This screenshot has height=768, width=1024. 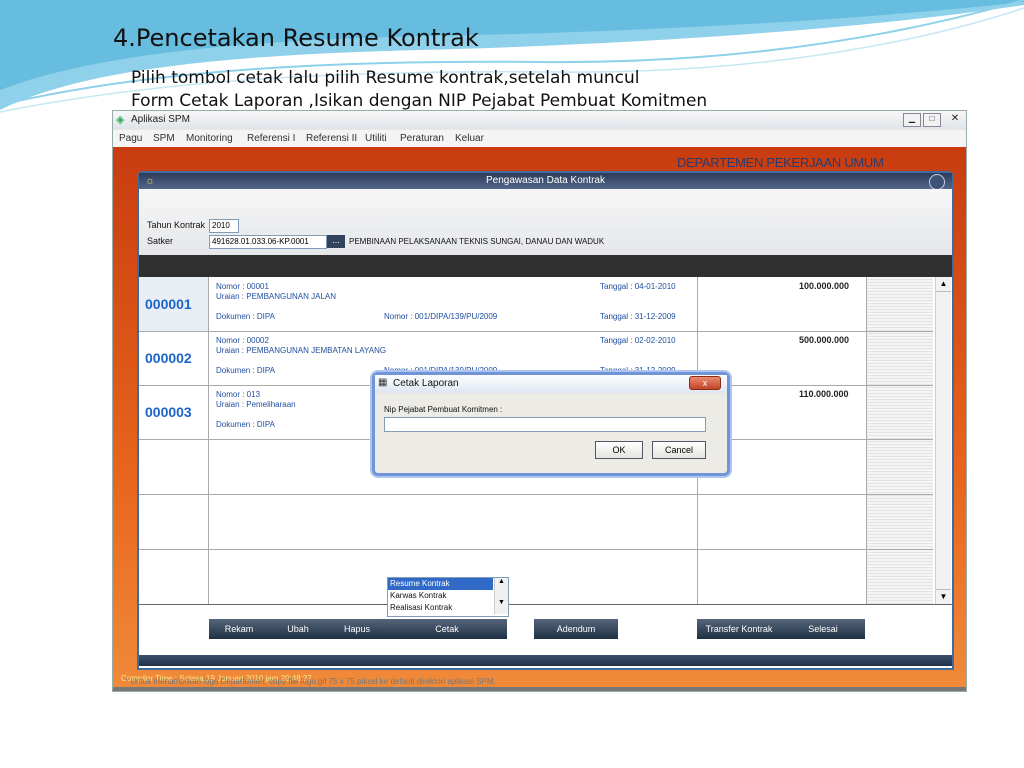 What do you see at coordinates (638, 286) in the screenshot?
I see `row-tanggal: Tanggal : 04-01-2010` at bounding box center [638, 286].